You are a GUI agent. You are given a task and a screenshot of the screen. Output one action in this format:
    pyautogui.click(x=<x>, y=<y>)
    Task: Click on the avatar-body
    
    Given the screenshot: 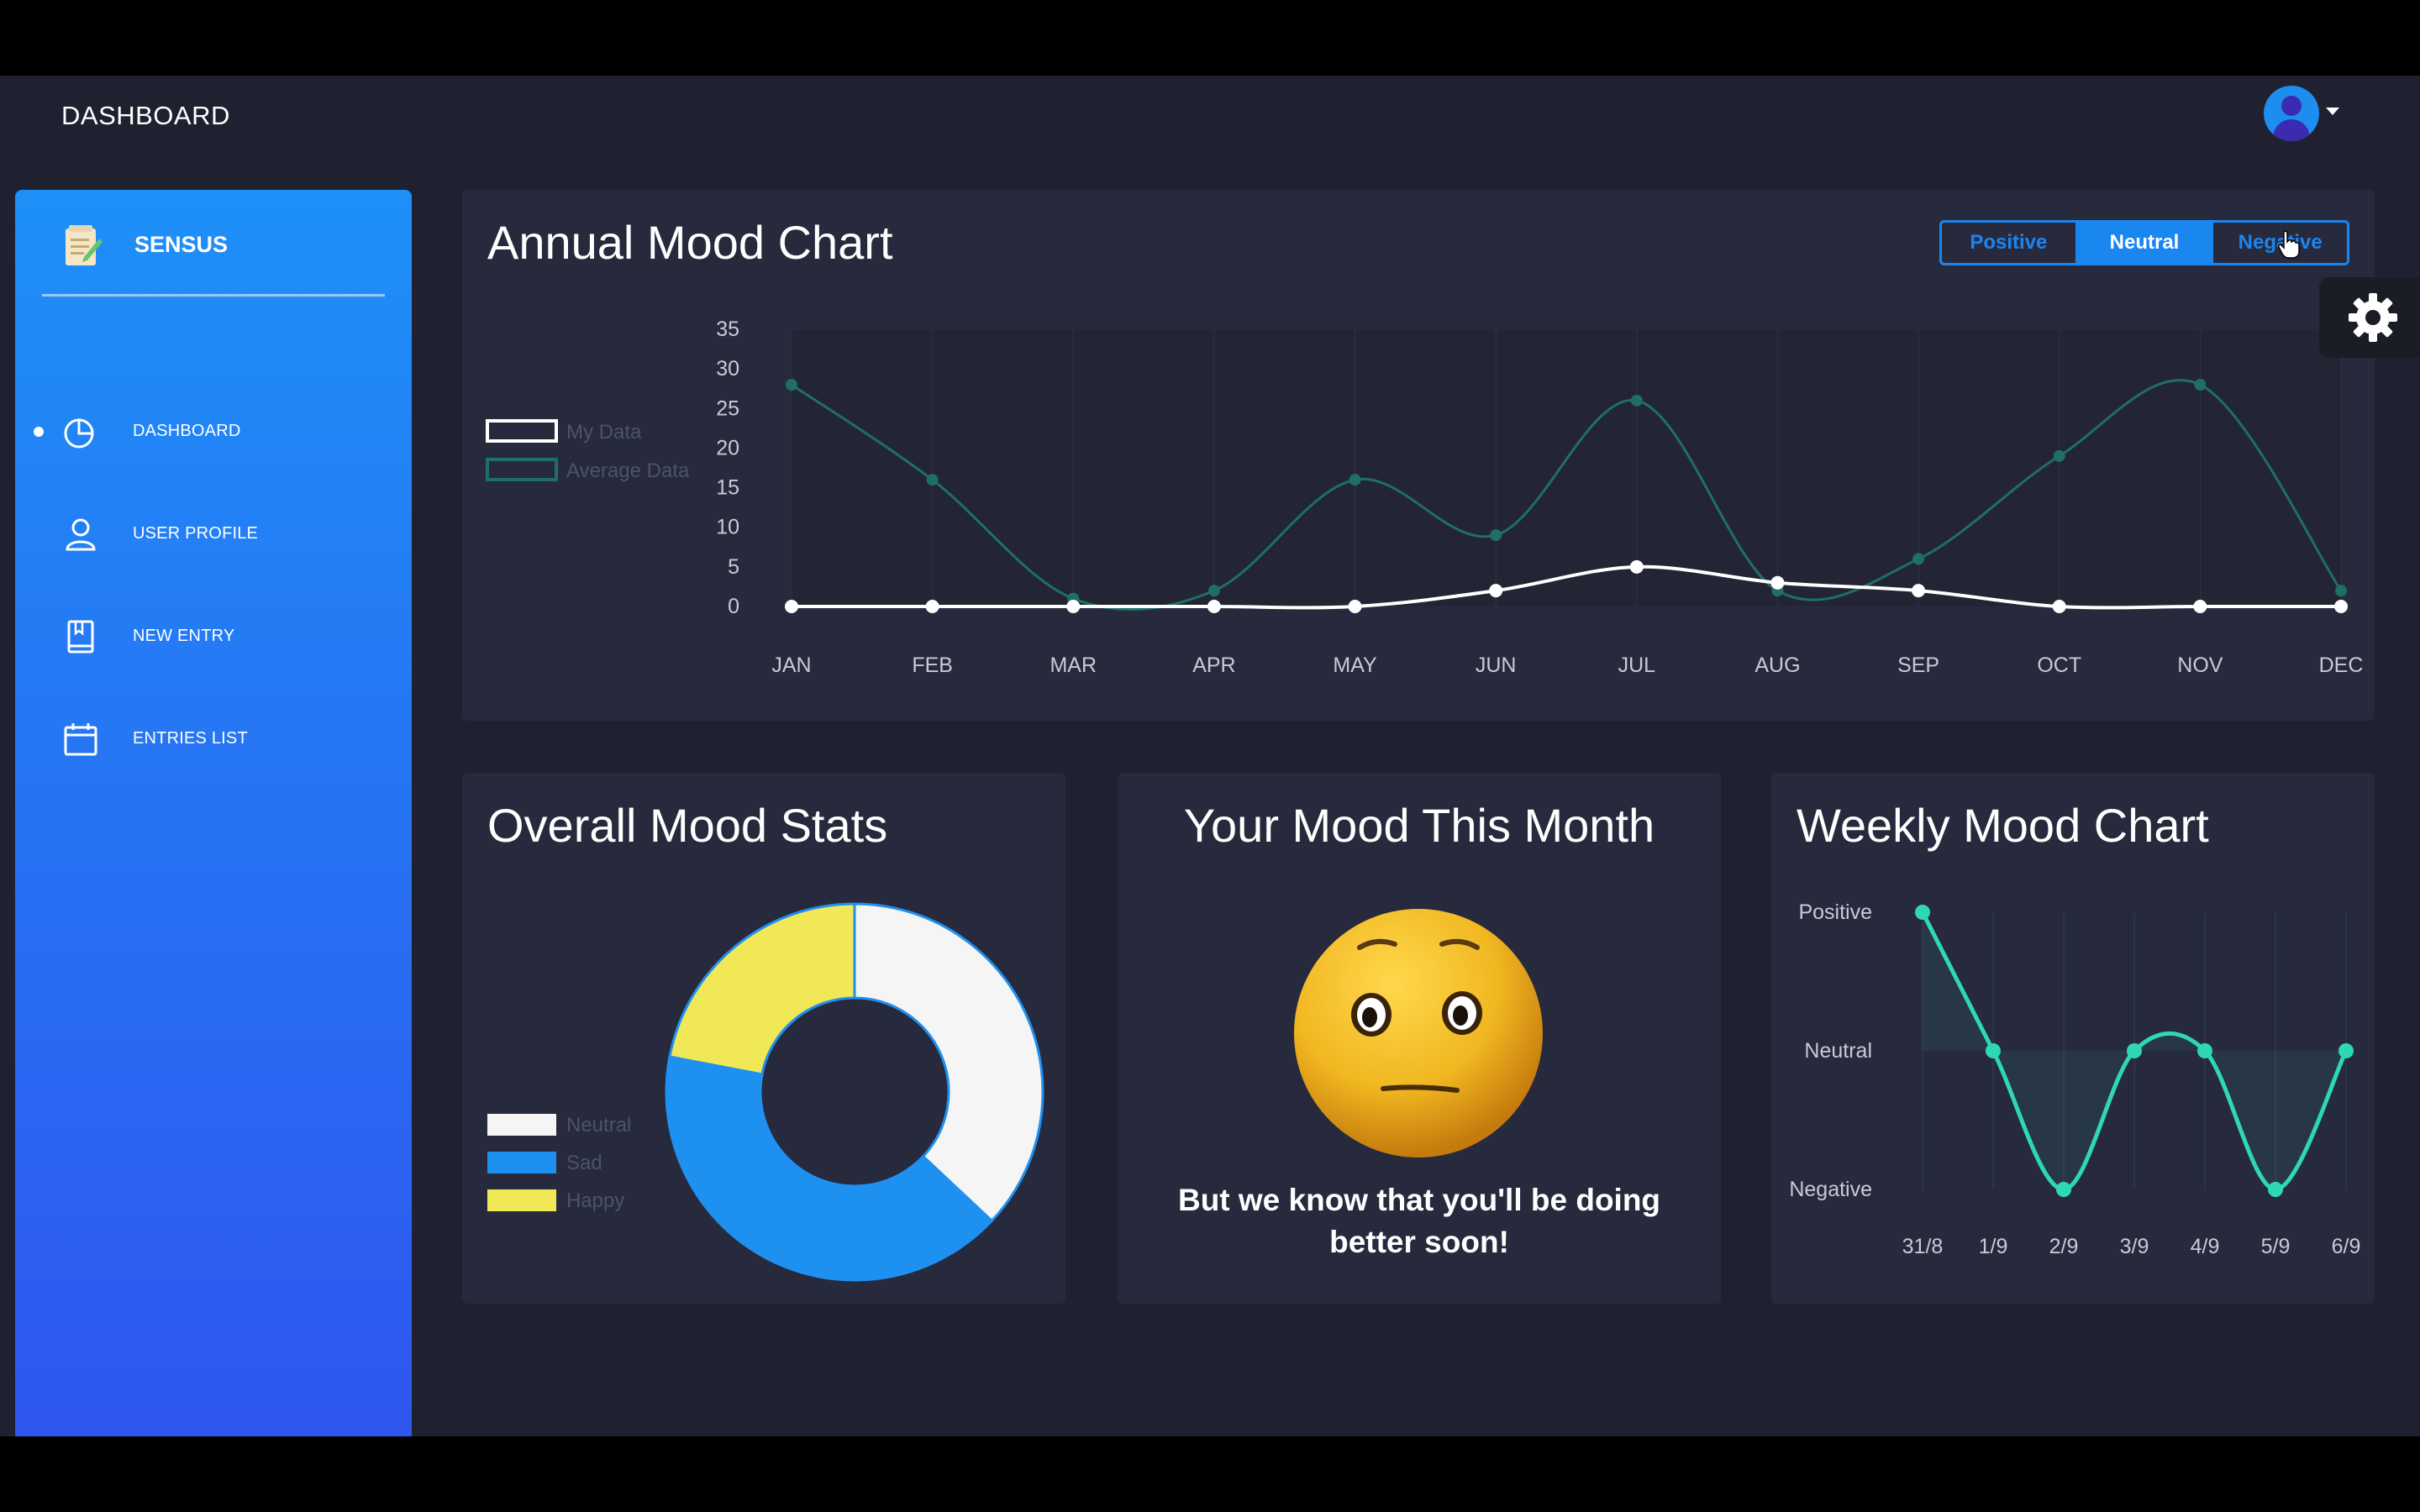 What is the action you would take?
    pyautogui.click(x=2291, y=130)
    